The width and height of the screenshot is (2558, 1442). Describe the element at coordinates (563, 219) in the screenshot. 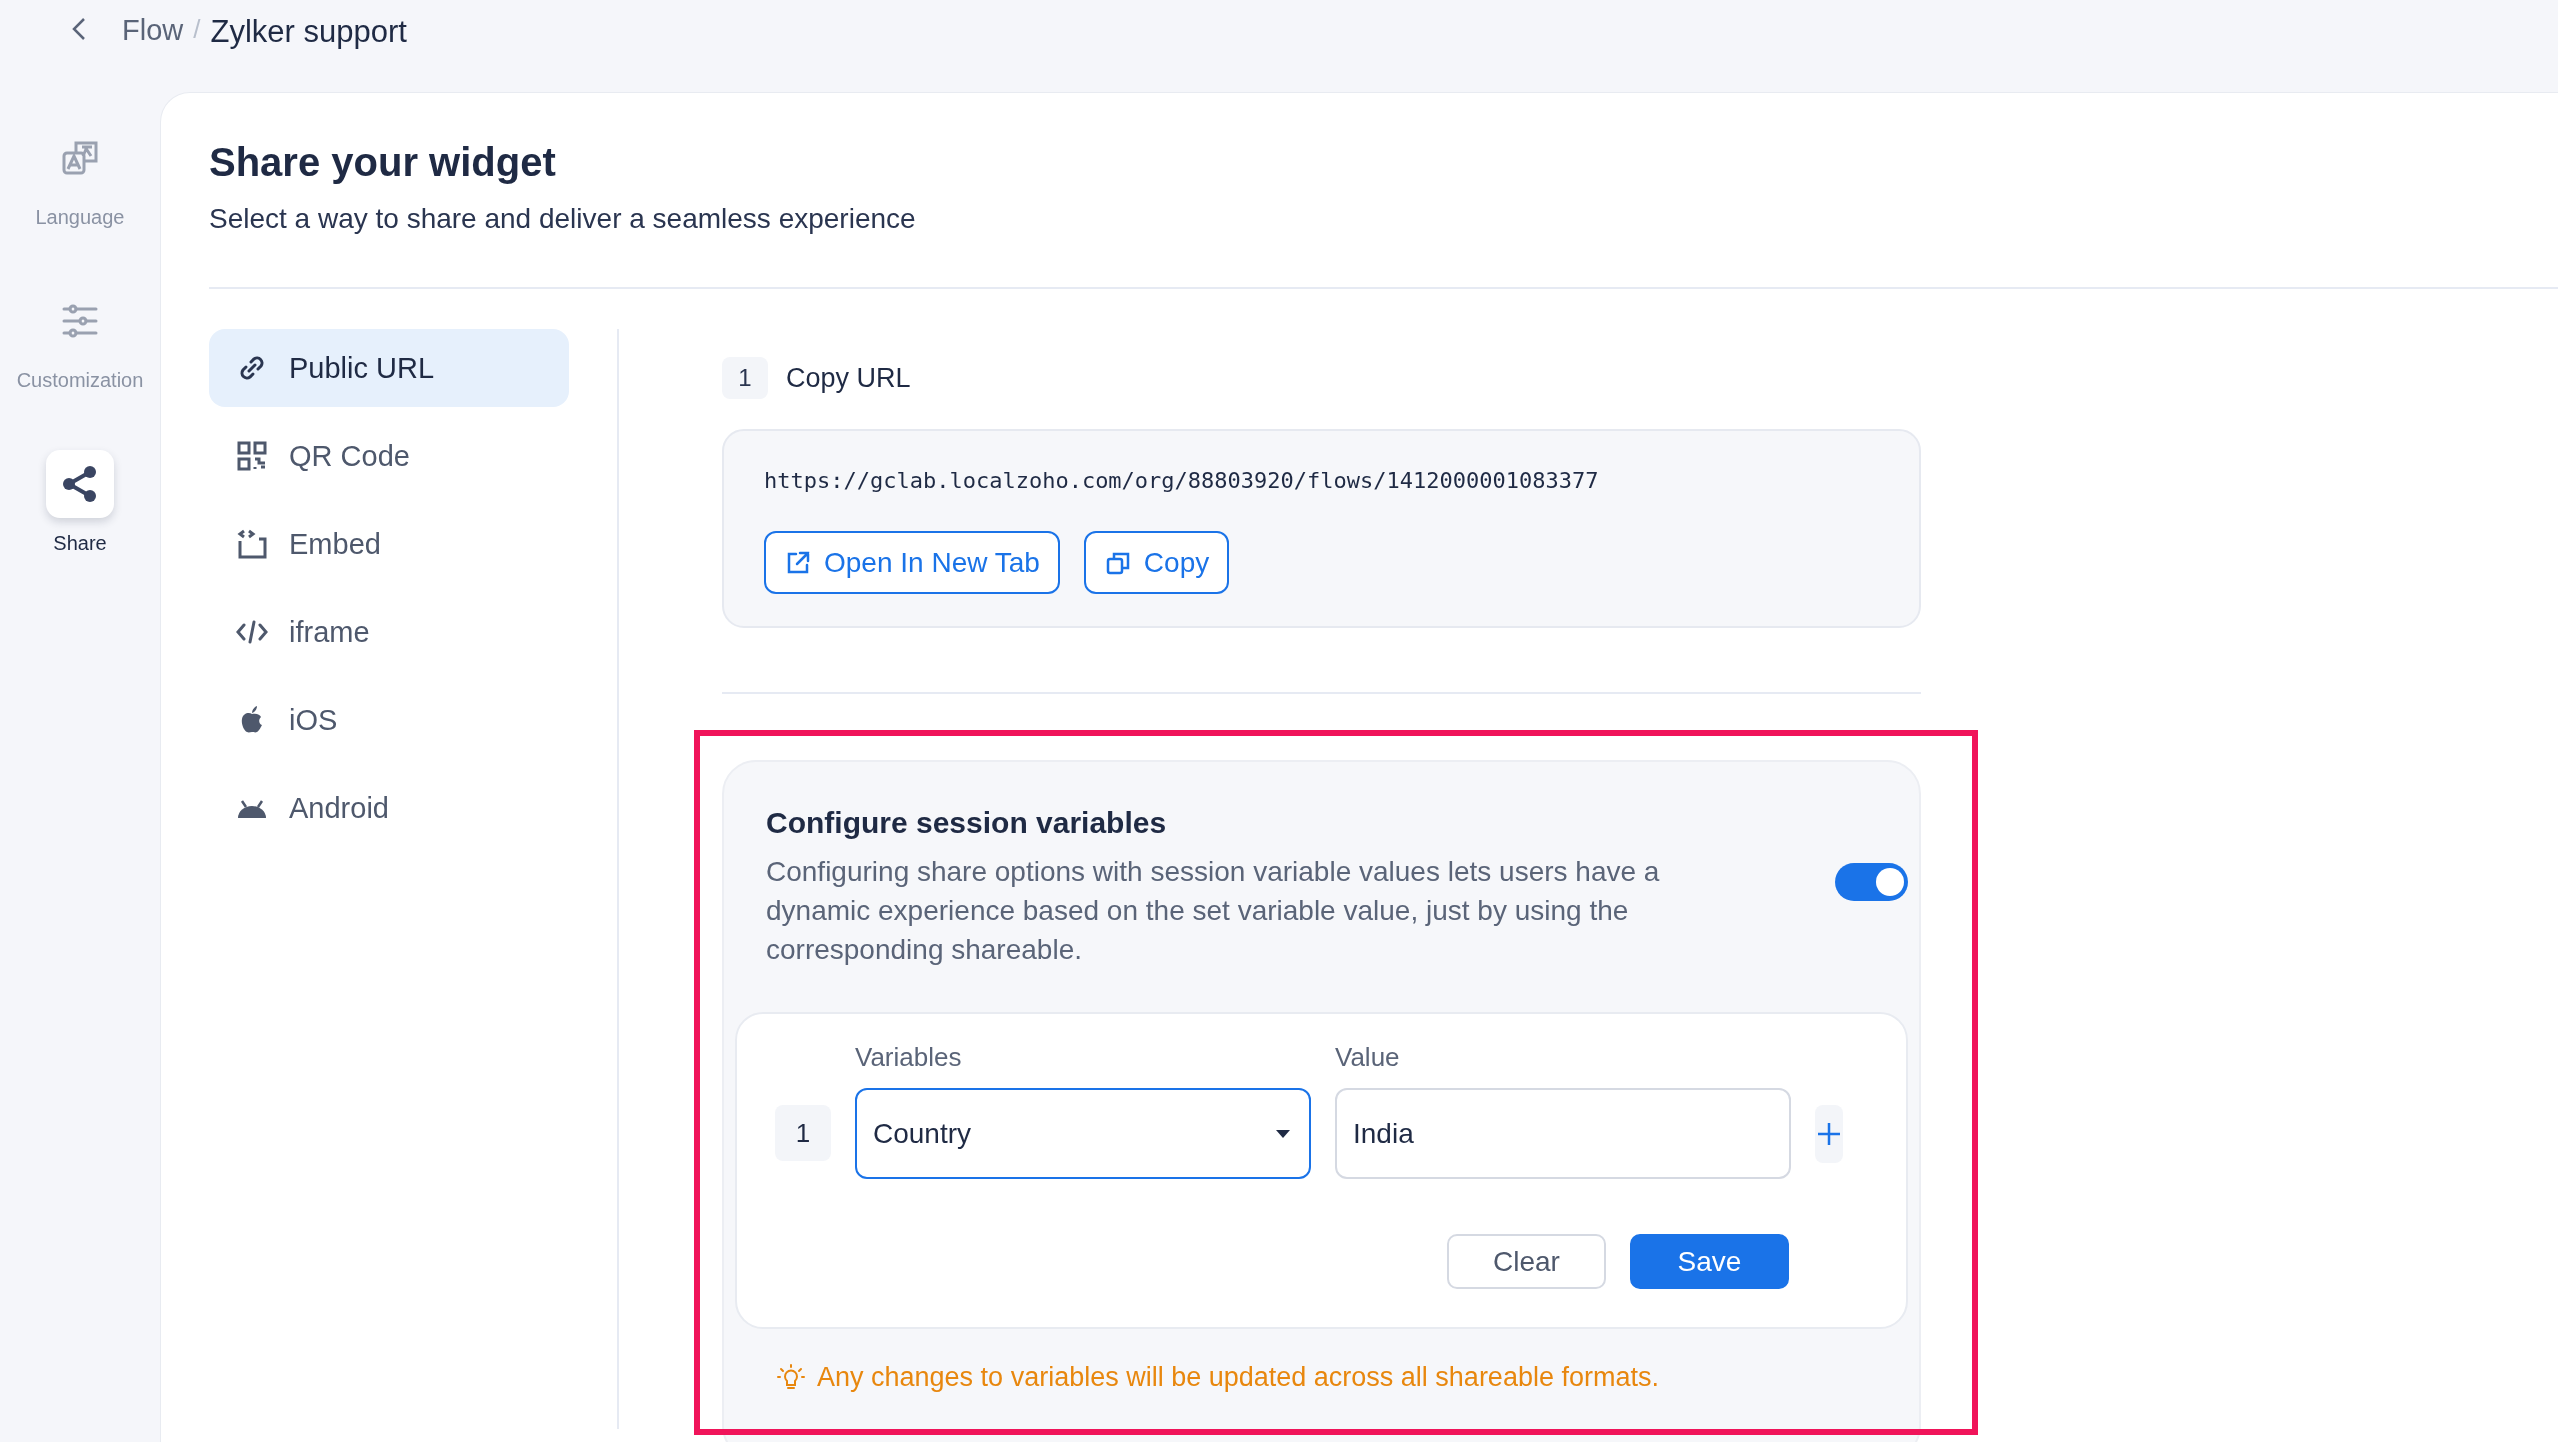

I see `page-subtitle: Select a way to share and deliver a seamless experience` at that location.